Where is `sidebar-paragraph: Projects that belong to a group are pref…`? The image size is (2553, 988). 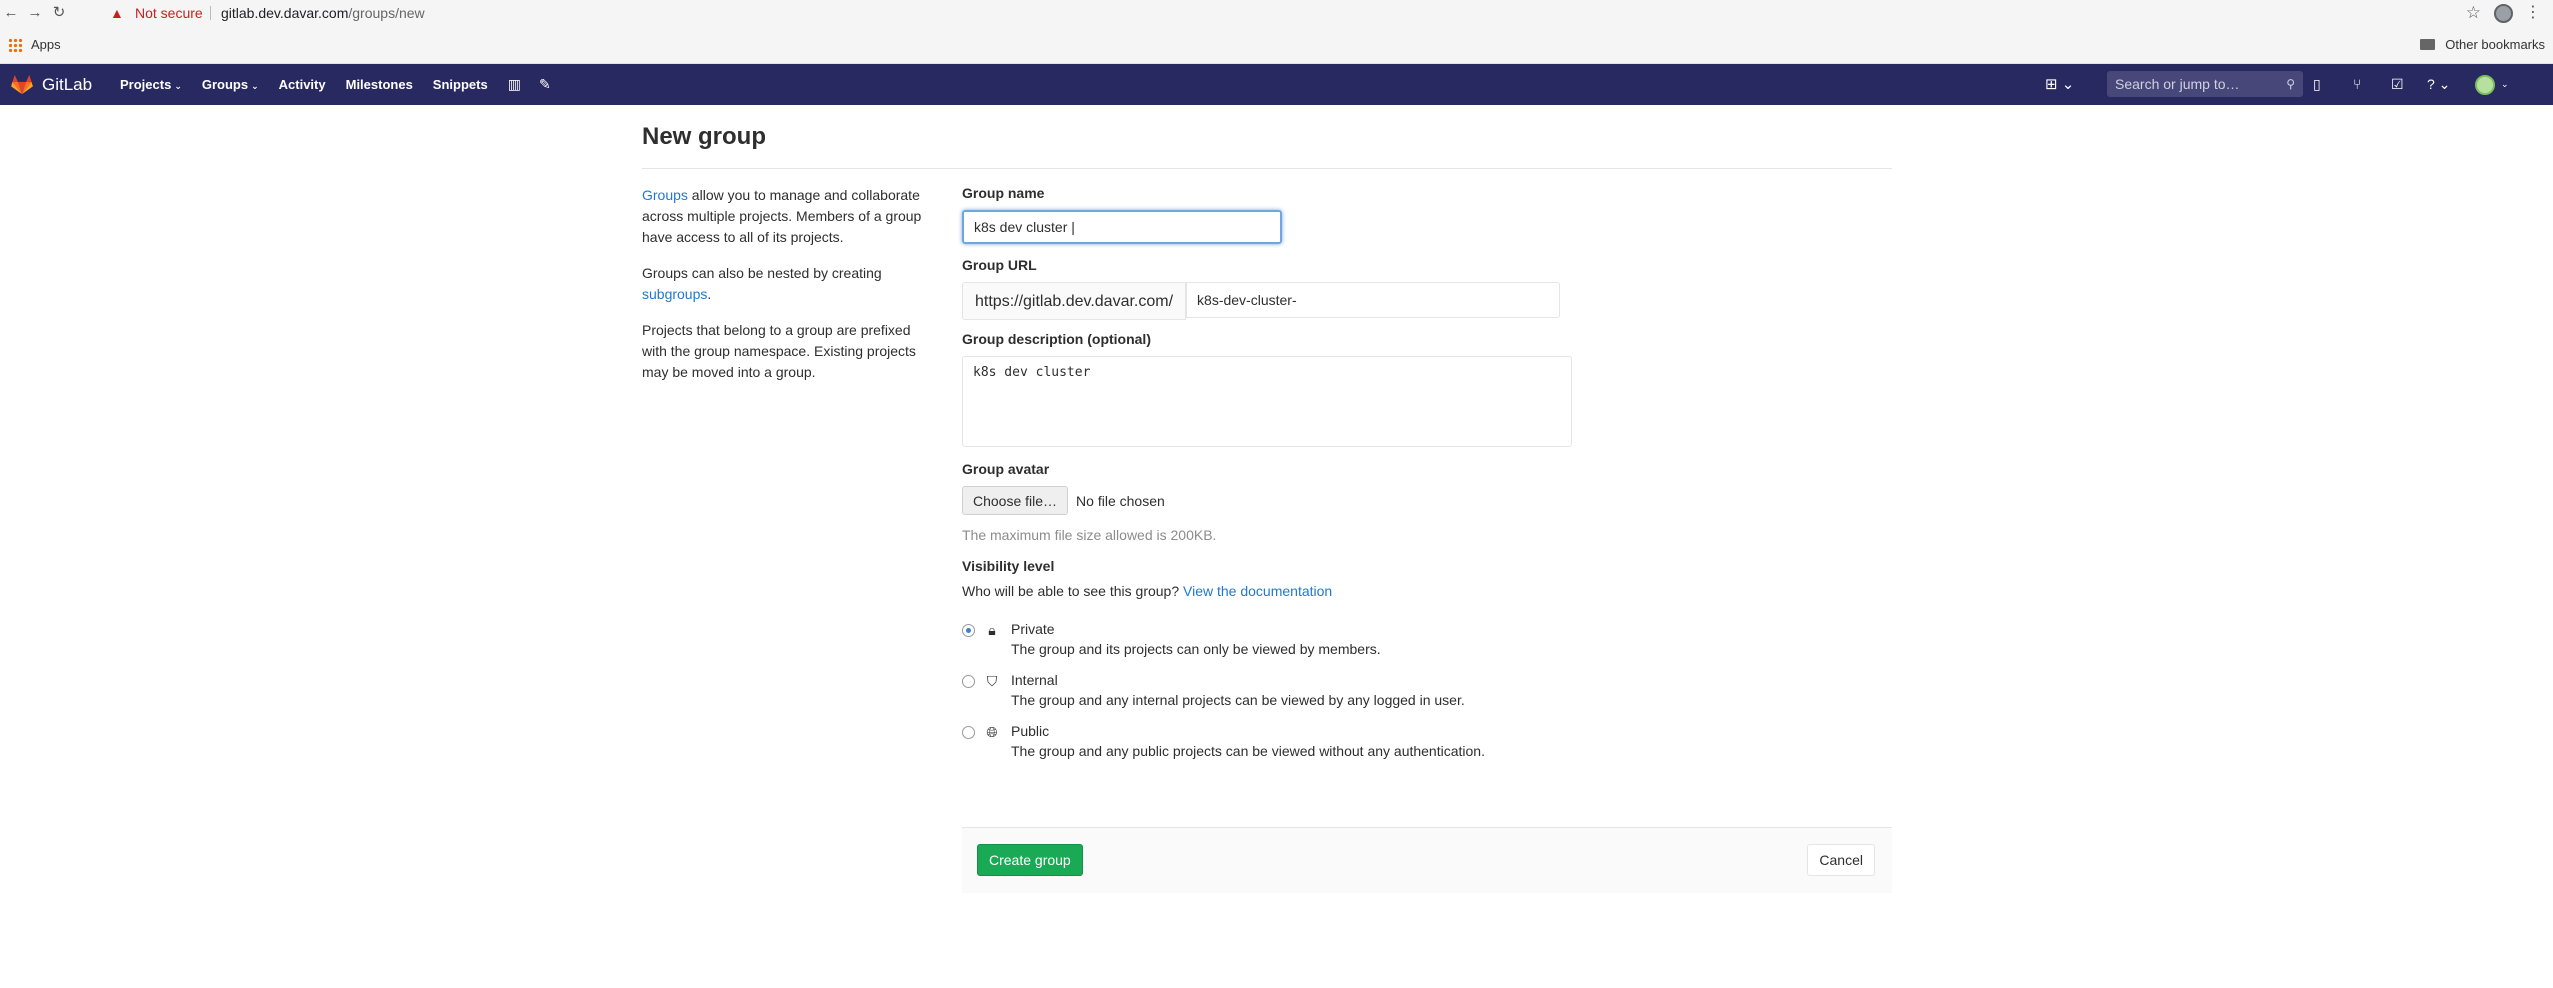 sidebar-paragraph: Projects that belong to a group are pref… is located at coordinates (779, 351).